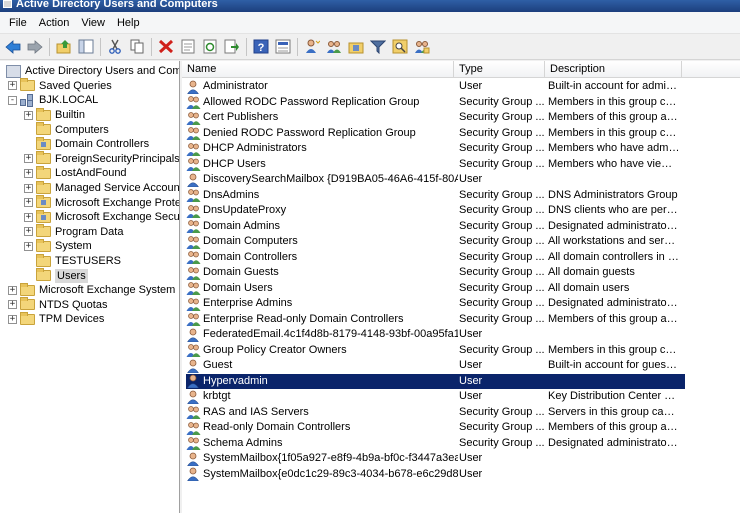 This screenshot has height=513, width=740. What do you see at coordinates (129, 23) in the screenshot?
I see `menu-help: Help` at bounding box center [129, 23].